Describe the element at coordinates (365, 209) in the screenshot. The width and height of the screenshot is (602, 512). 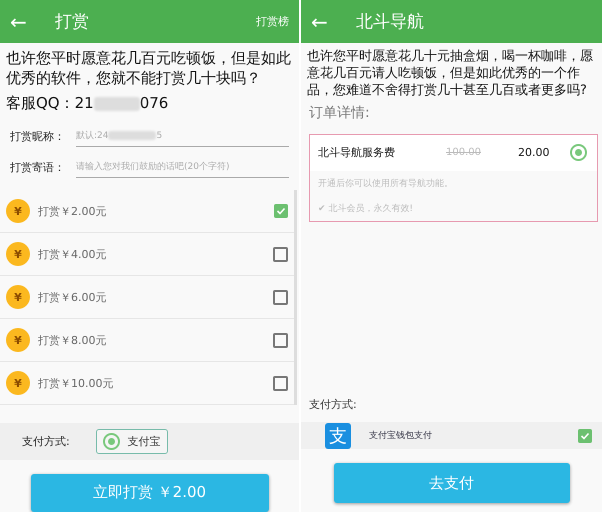
I see `perk-text: ✔ 北斗会员，永久有效!` at that location.